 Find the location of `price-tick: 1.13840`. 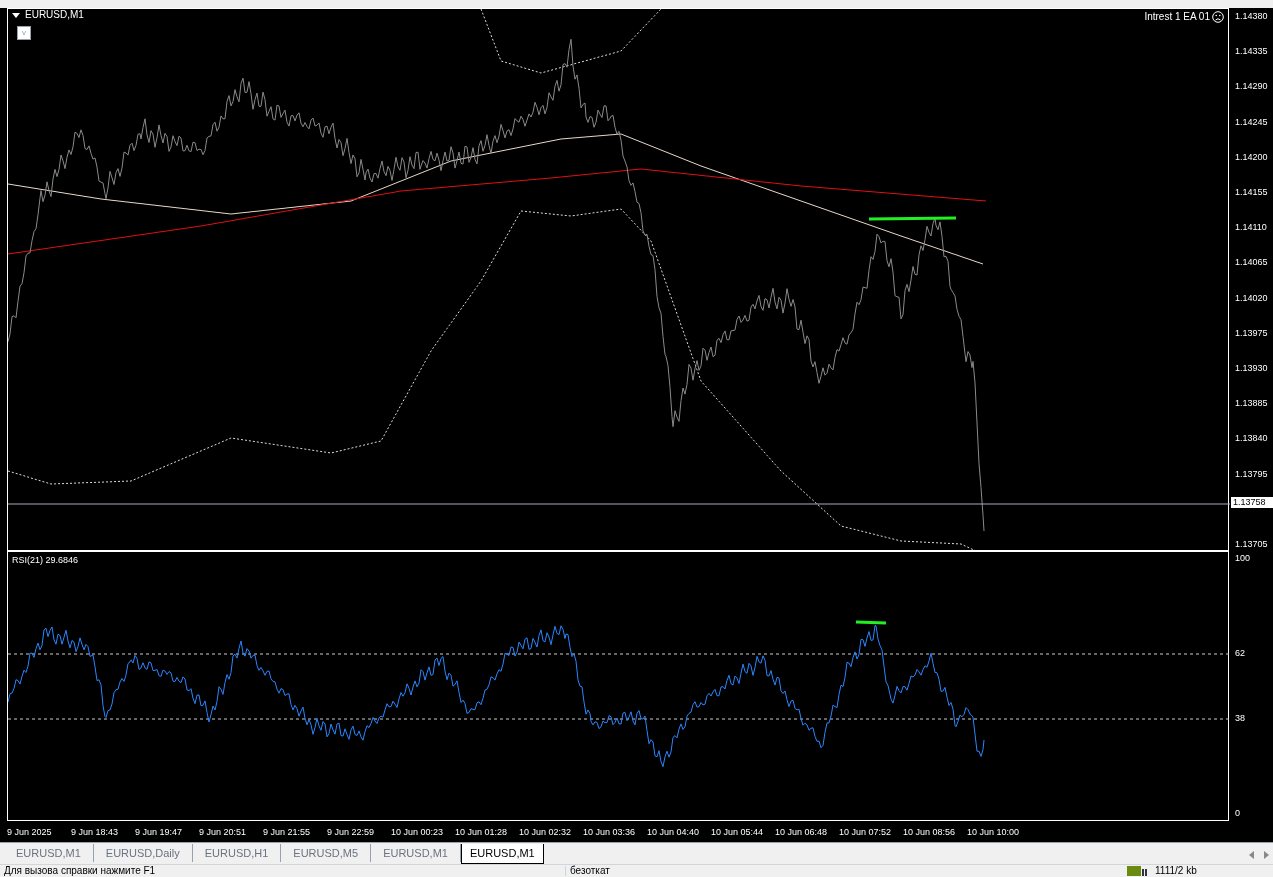

price-tick: 1.13840 is located at coordinates (1251, 439).